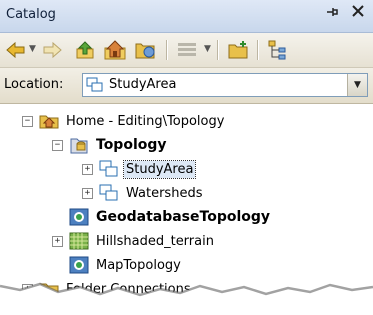 The image size is (373, 315). I want to click on geodatabase-icon, so click(79, 146).